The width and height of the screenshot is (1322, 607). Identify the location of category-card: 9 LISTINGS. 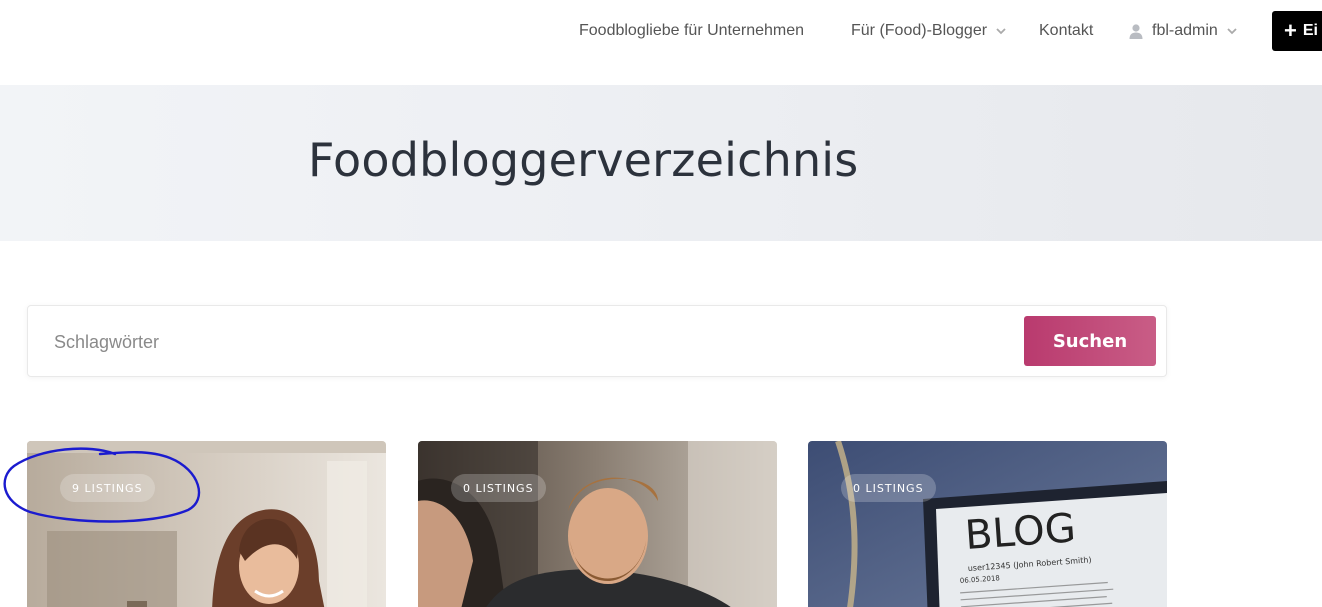
(206, 524).